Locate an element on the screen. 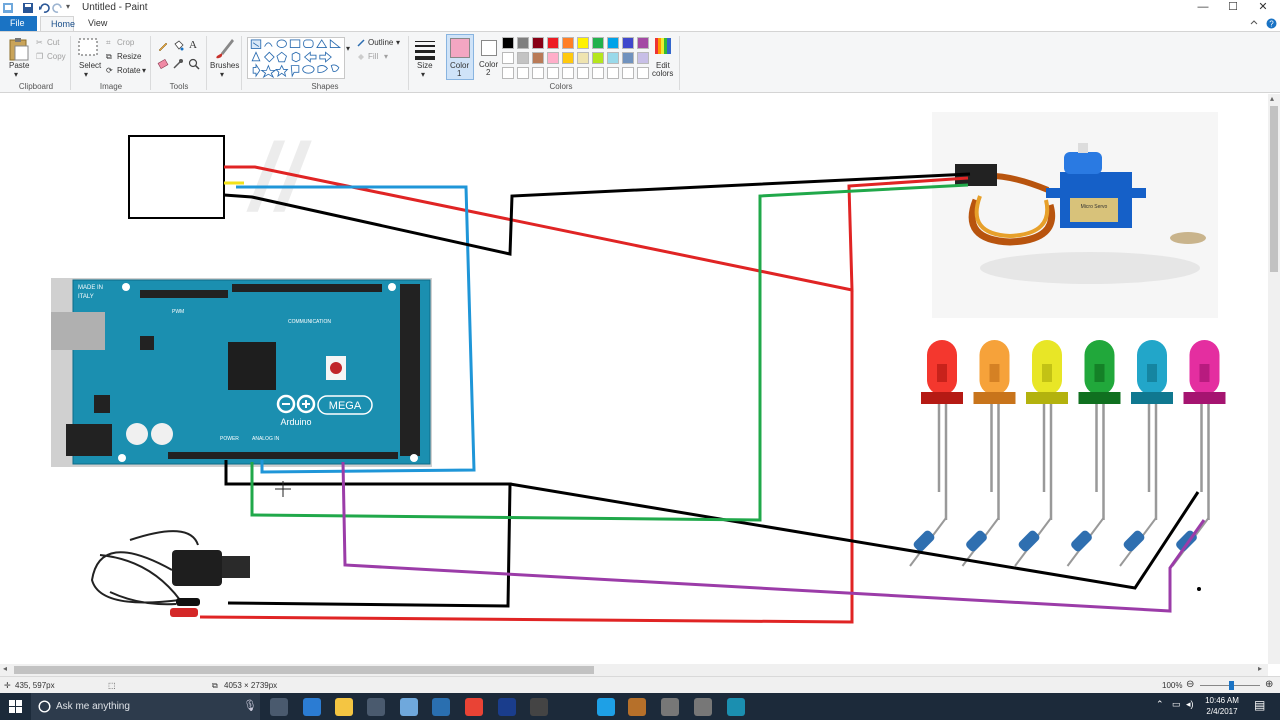 This screenshot has height=720, width=1280. taskbar-search: Ask me anything 🎙 is located at coordinates (145, 706).